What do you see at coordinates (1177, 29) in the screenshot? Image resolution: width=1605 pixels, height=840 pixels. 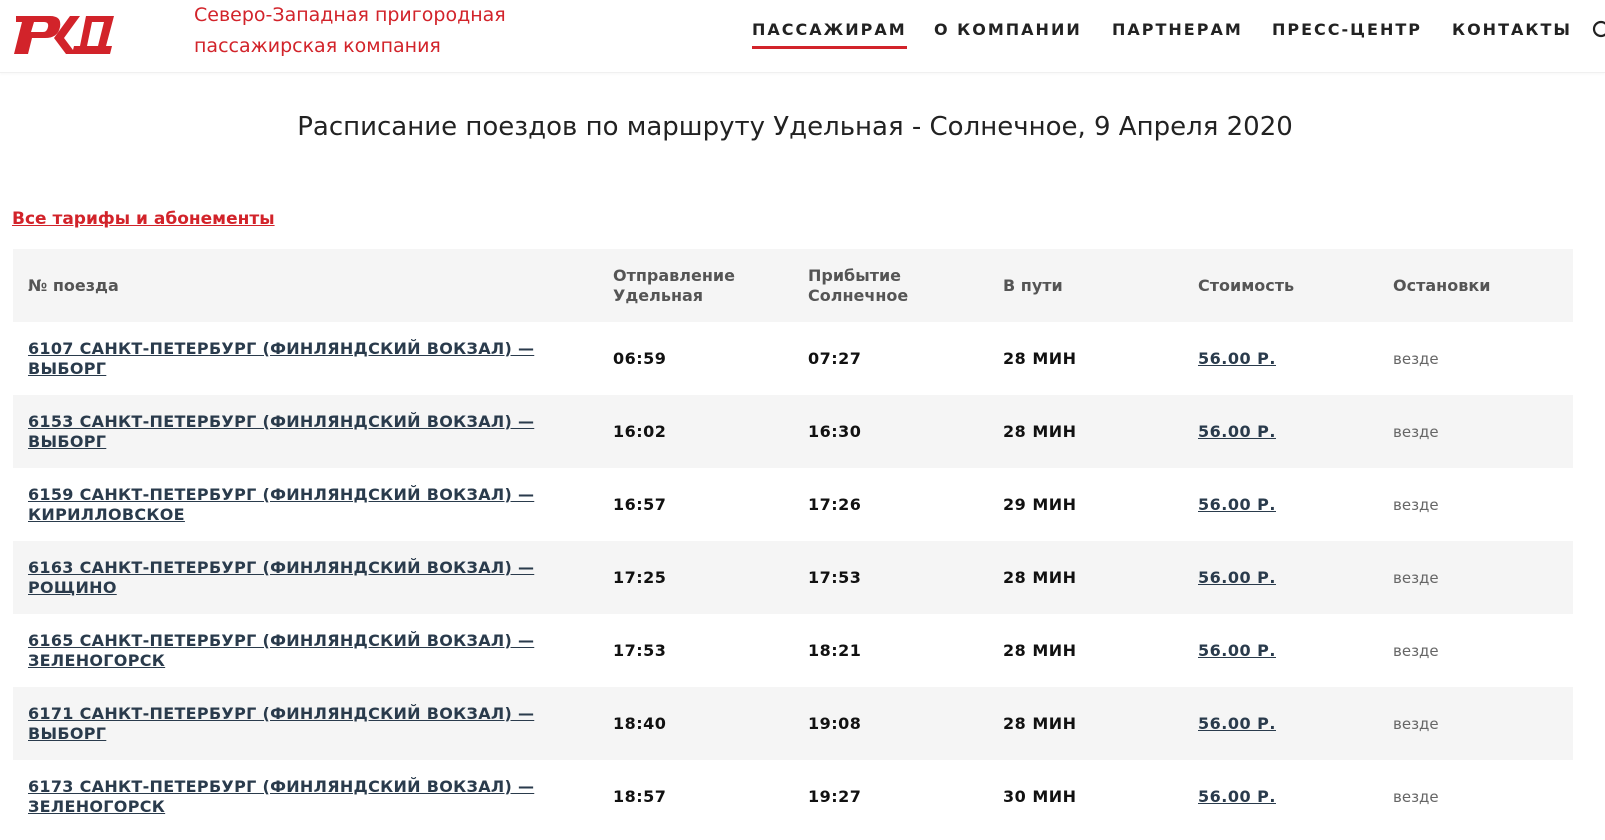 I see `nav-item-partners: ПАРТНЕРАМ` at bounding box center [1177, 29].